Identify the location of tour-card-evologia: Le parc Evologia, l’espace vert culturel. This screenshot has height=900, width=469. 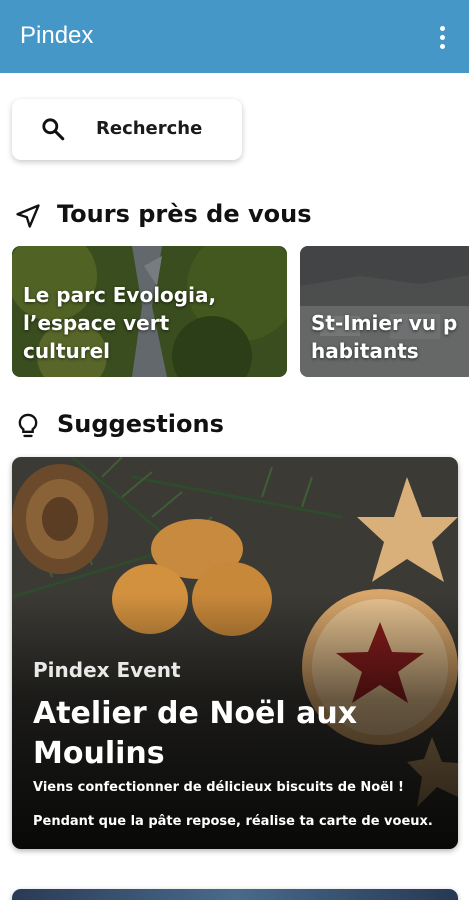
(149, 311).